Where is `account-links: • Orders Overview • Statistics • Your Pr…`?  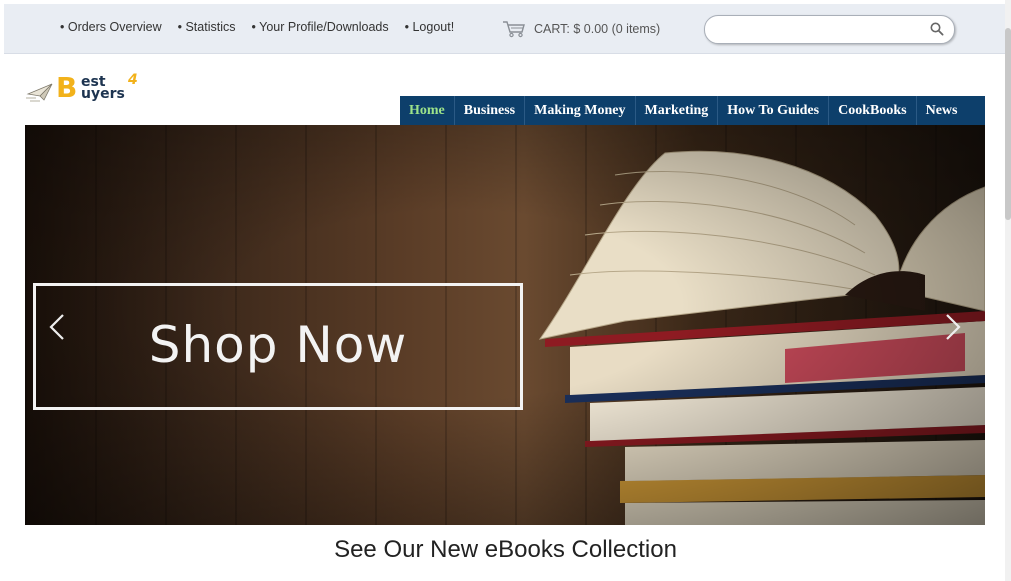 account-links: • Orders Overview • Statistics • Your Pr… is located at coordinates (265, 27).